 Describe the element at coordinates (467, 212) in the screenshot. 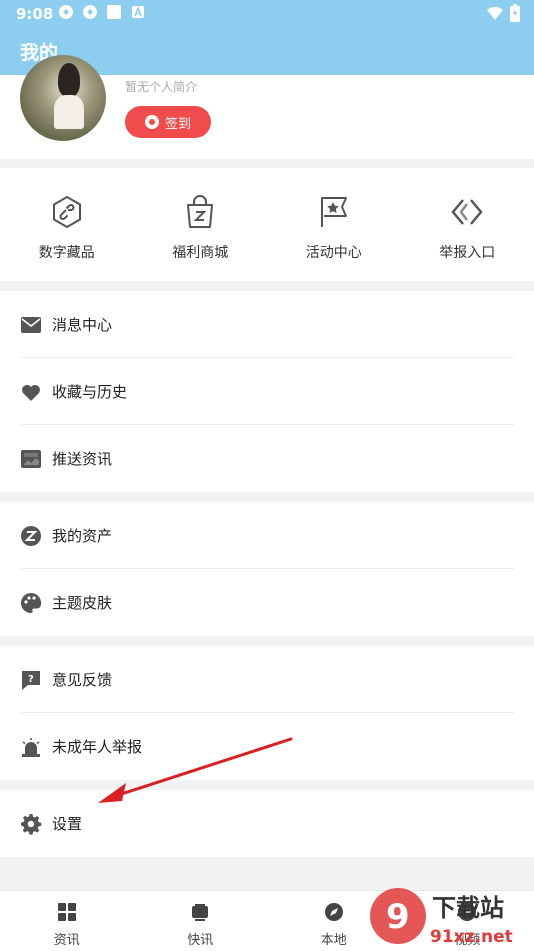

I see `diamond-report-icon` at that location.